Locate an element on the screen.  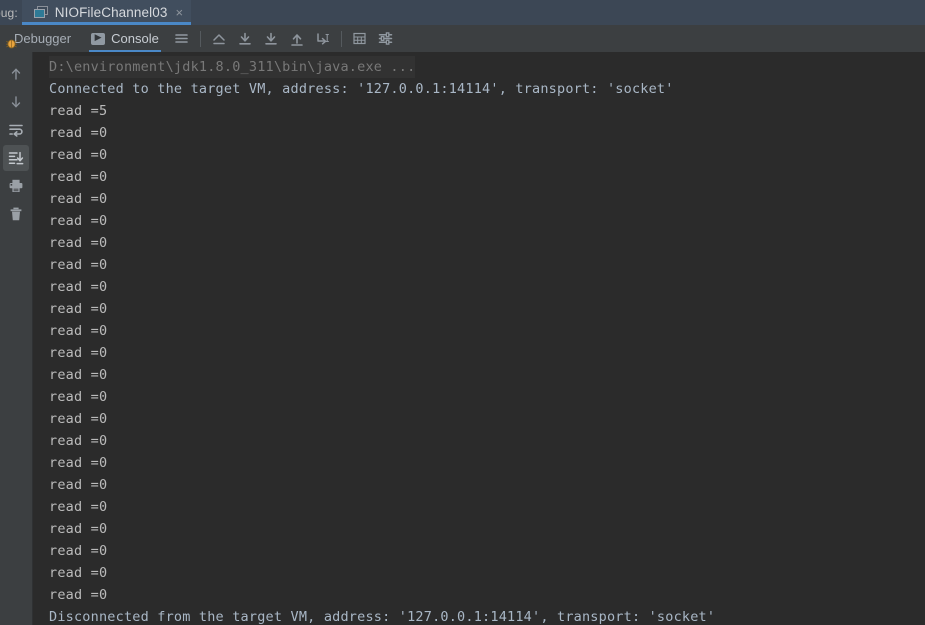
debug-window-label: bug: is located at coordinates (9, 13).